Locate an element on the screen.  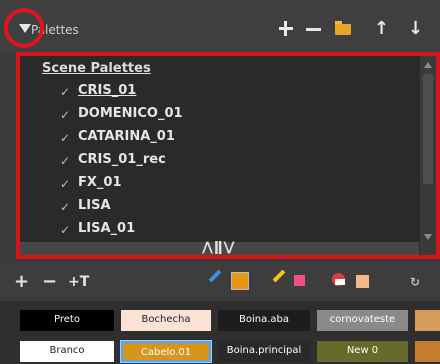
palette-list-scrollbar is located at coordinates (428, 155).